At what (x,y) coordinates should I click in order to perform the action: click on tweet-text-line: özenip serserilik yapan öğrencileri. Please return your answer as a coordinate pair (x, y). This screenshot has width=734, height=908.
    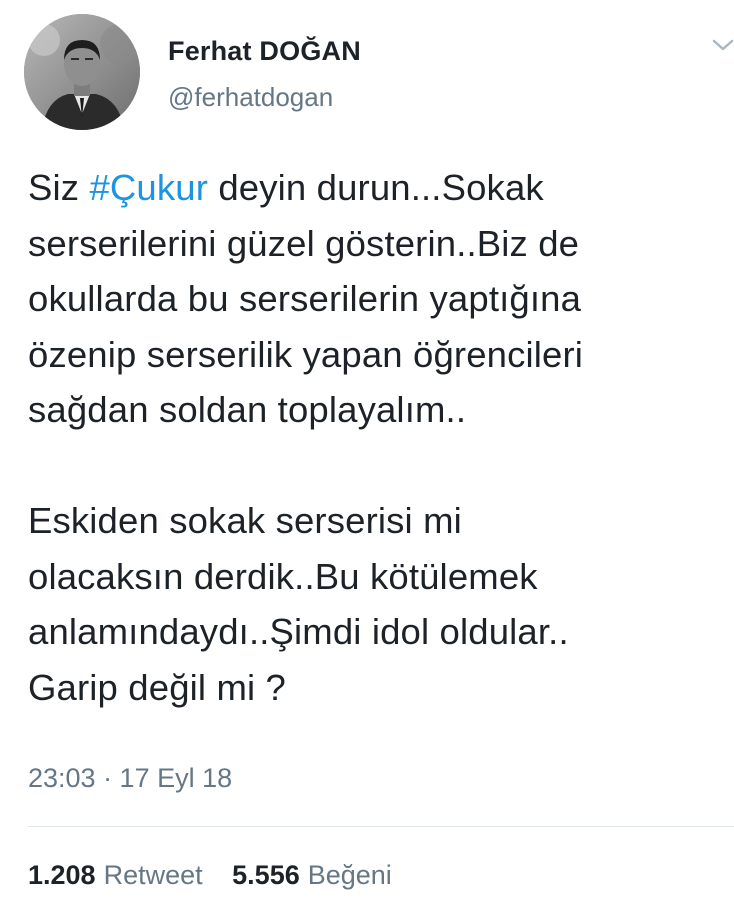
    Looking at the image, I should click on (306, 354).